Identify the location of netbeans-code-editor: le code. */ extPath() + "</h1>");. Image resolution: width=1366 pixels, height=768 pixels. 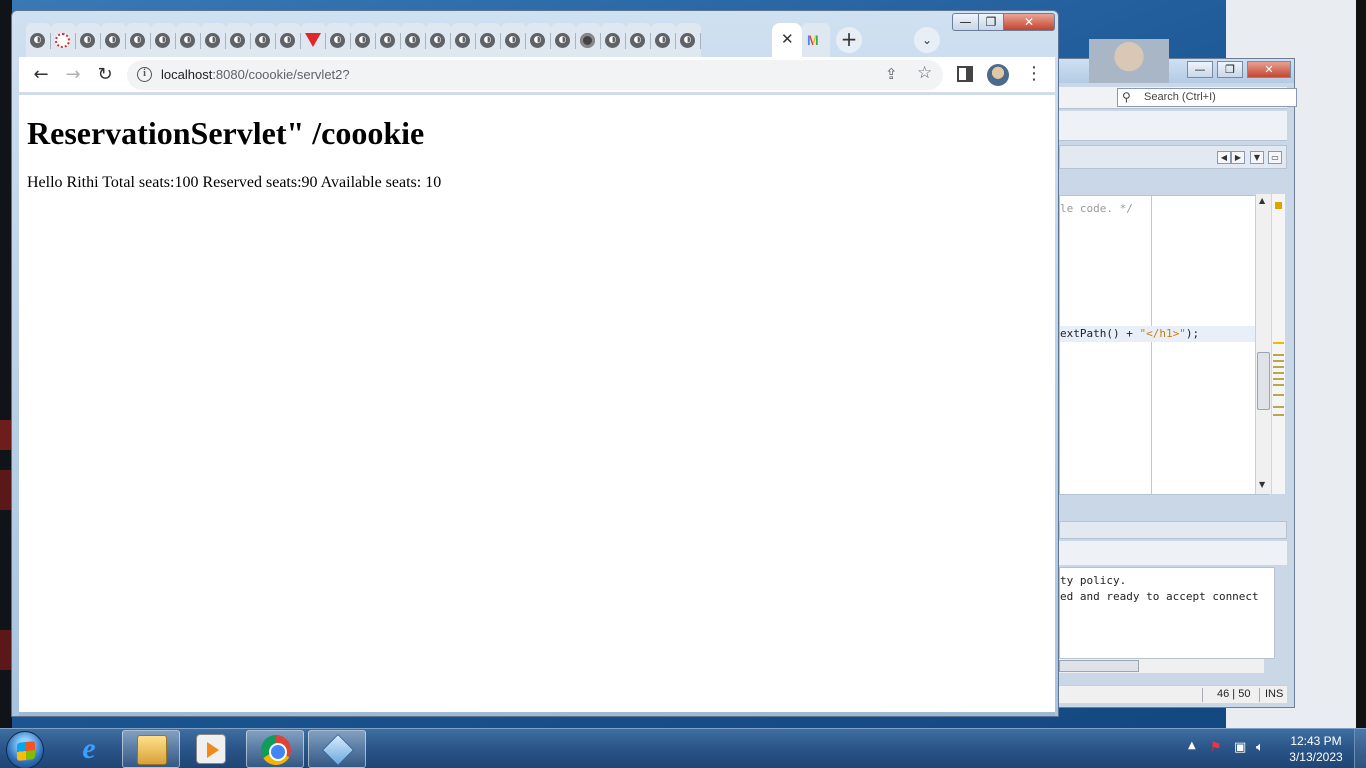
(1164, 345).